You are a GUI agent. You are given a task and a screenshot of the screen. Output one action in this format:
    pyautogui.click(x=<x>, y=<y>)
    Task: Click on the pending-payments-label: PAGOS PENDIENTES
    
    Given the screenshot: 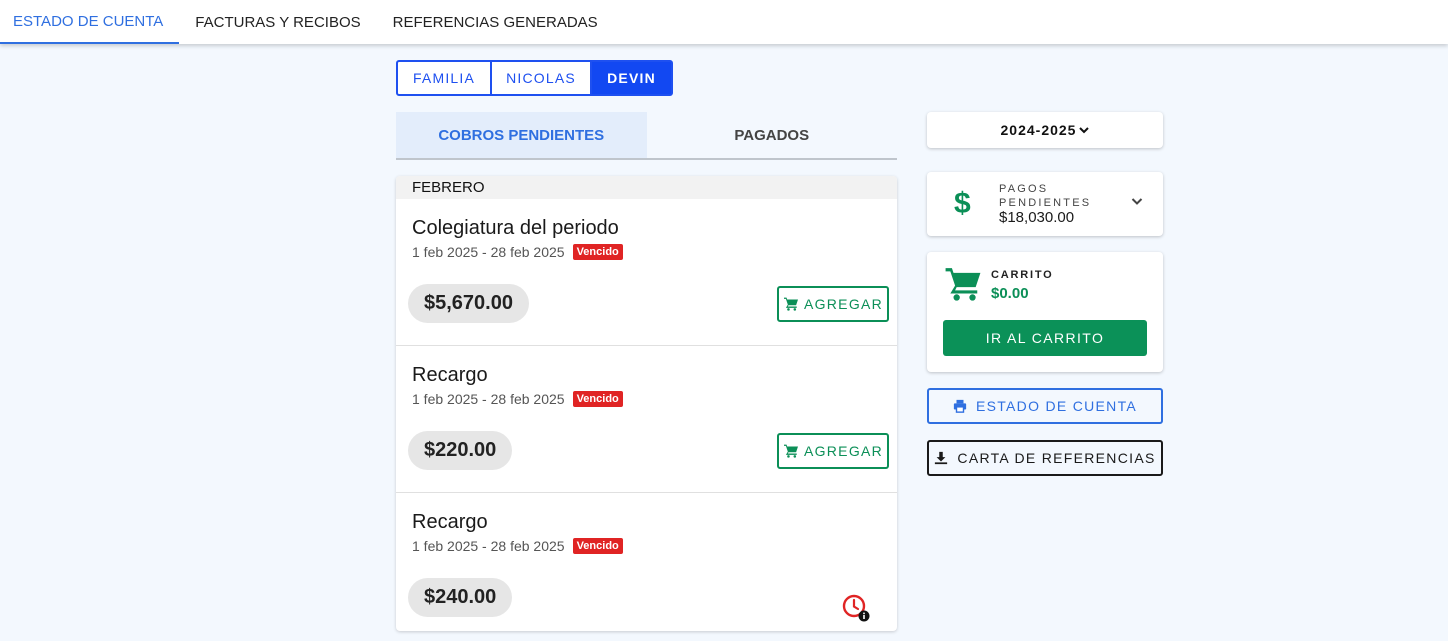 What is the action you would take?
    pyautogui.click(x=1045, y=196)
    